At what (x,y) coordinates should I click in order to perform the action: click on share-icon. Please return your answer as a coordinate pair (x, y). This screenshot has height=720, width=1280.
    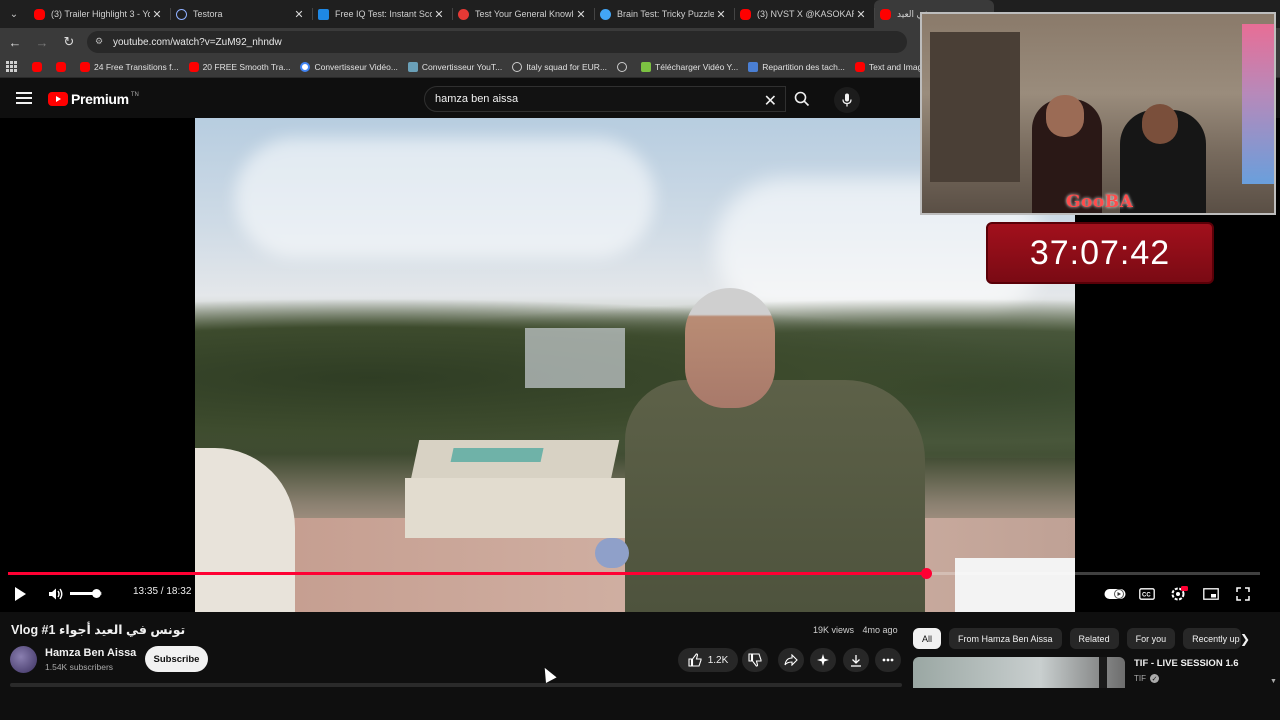
    Looking at the image, I should click on (791, 660).